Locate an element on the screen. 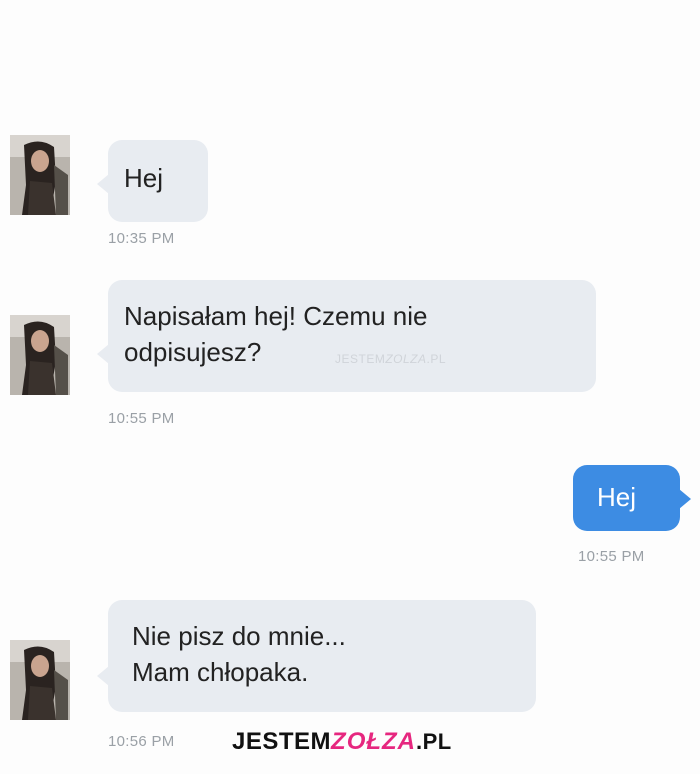 The width and height of the screenshot is (700, 774). watermark-suffix: .PL is located at coordinates (434, 741).